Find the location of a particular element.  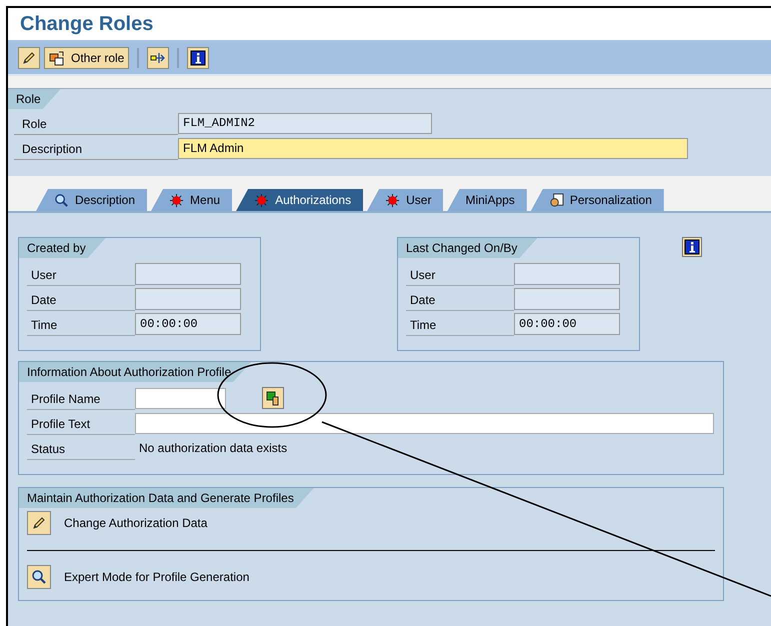

arrows-icon is located at coordinates (158, 58).